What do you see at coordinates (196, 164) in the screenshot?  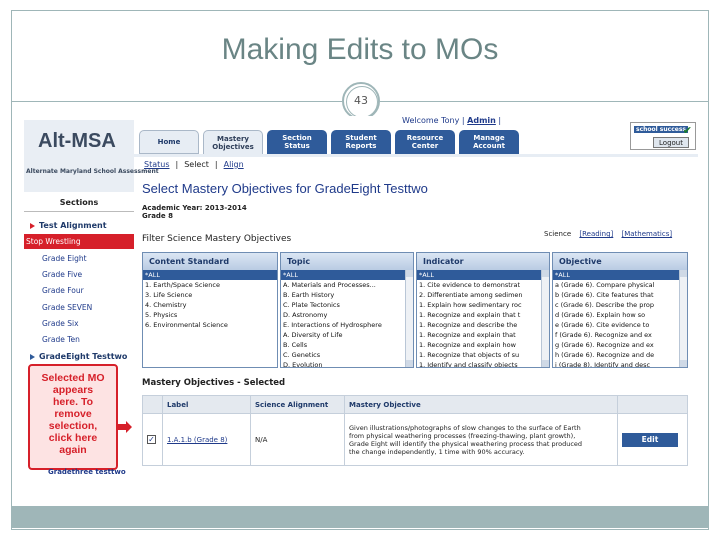 I see `subnav-select: Select` at bounding box center [196, 164].